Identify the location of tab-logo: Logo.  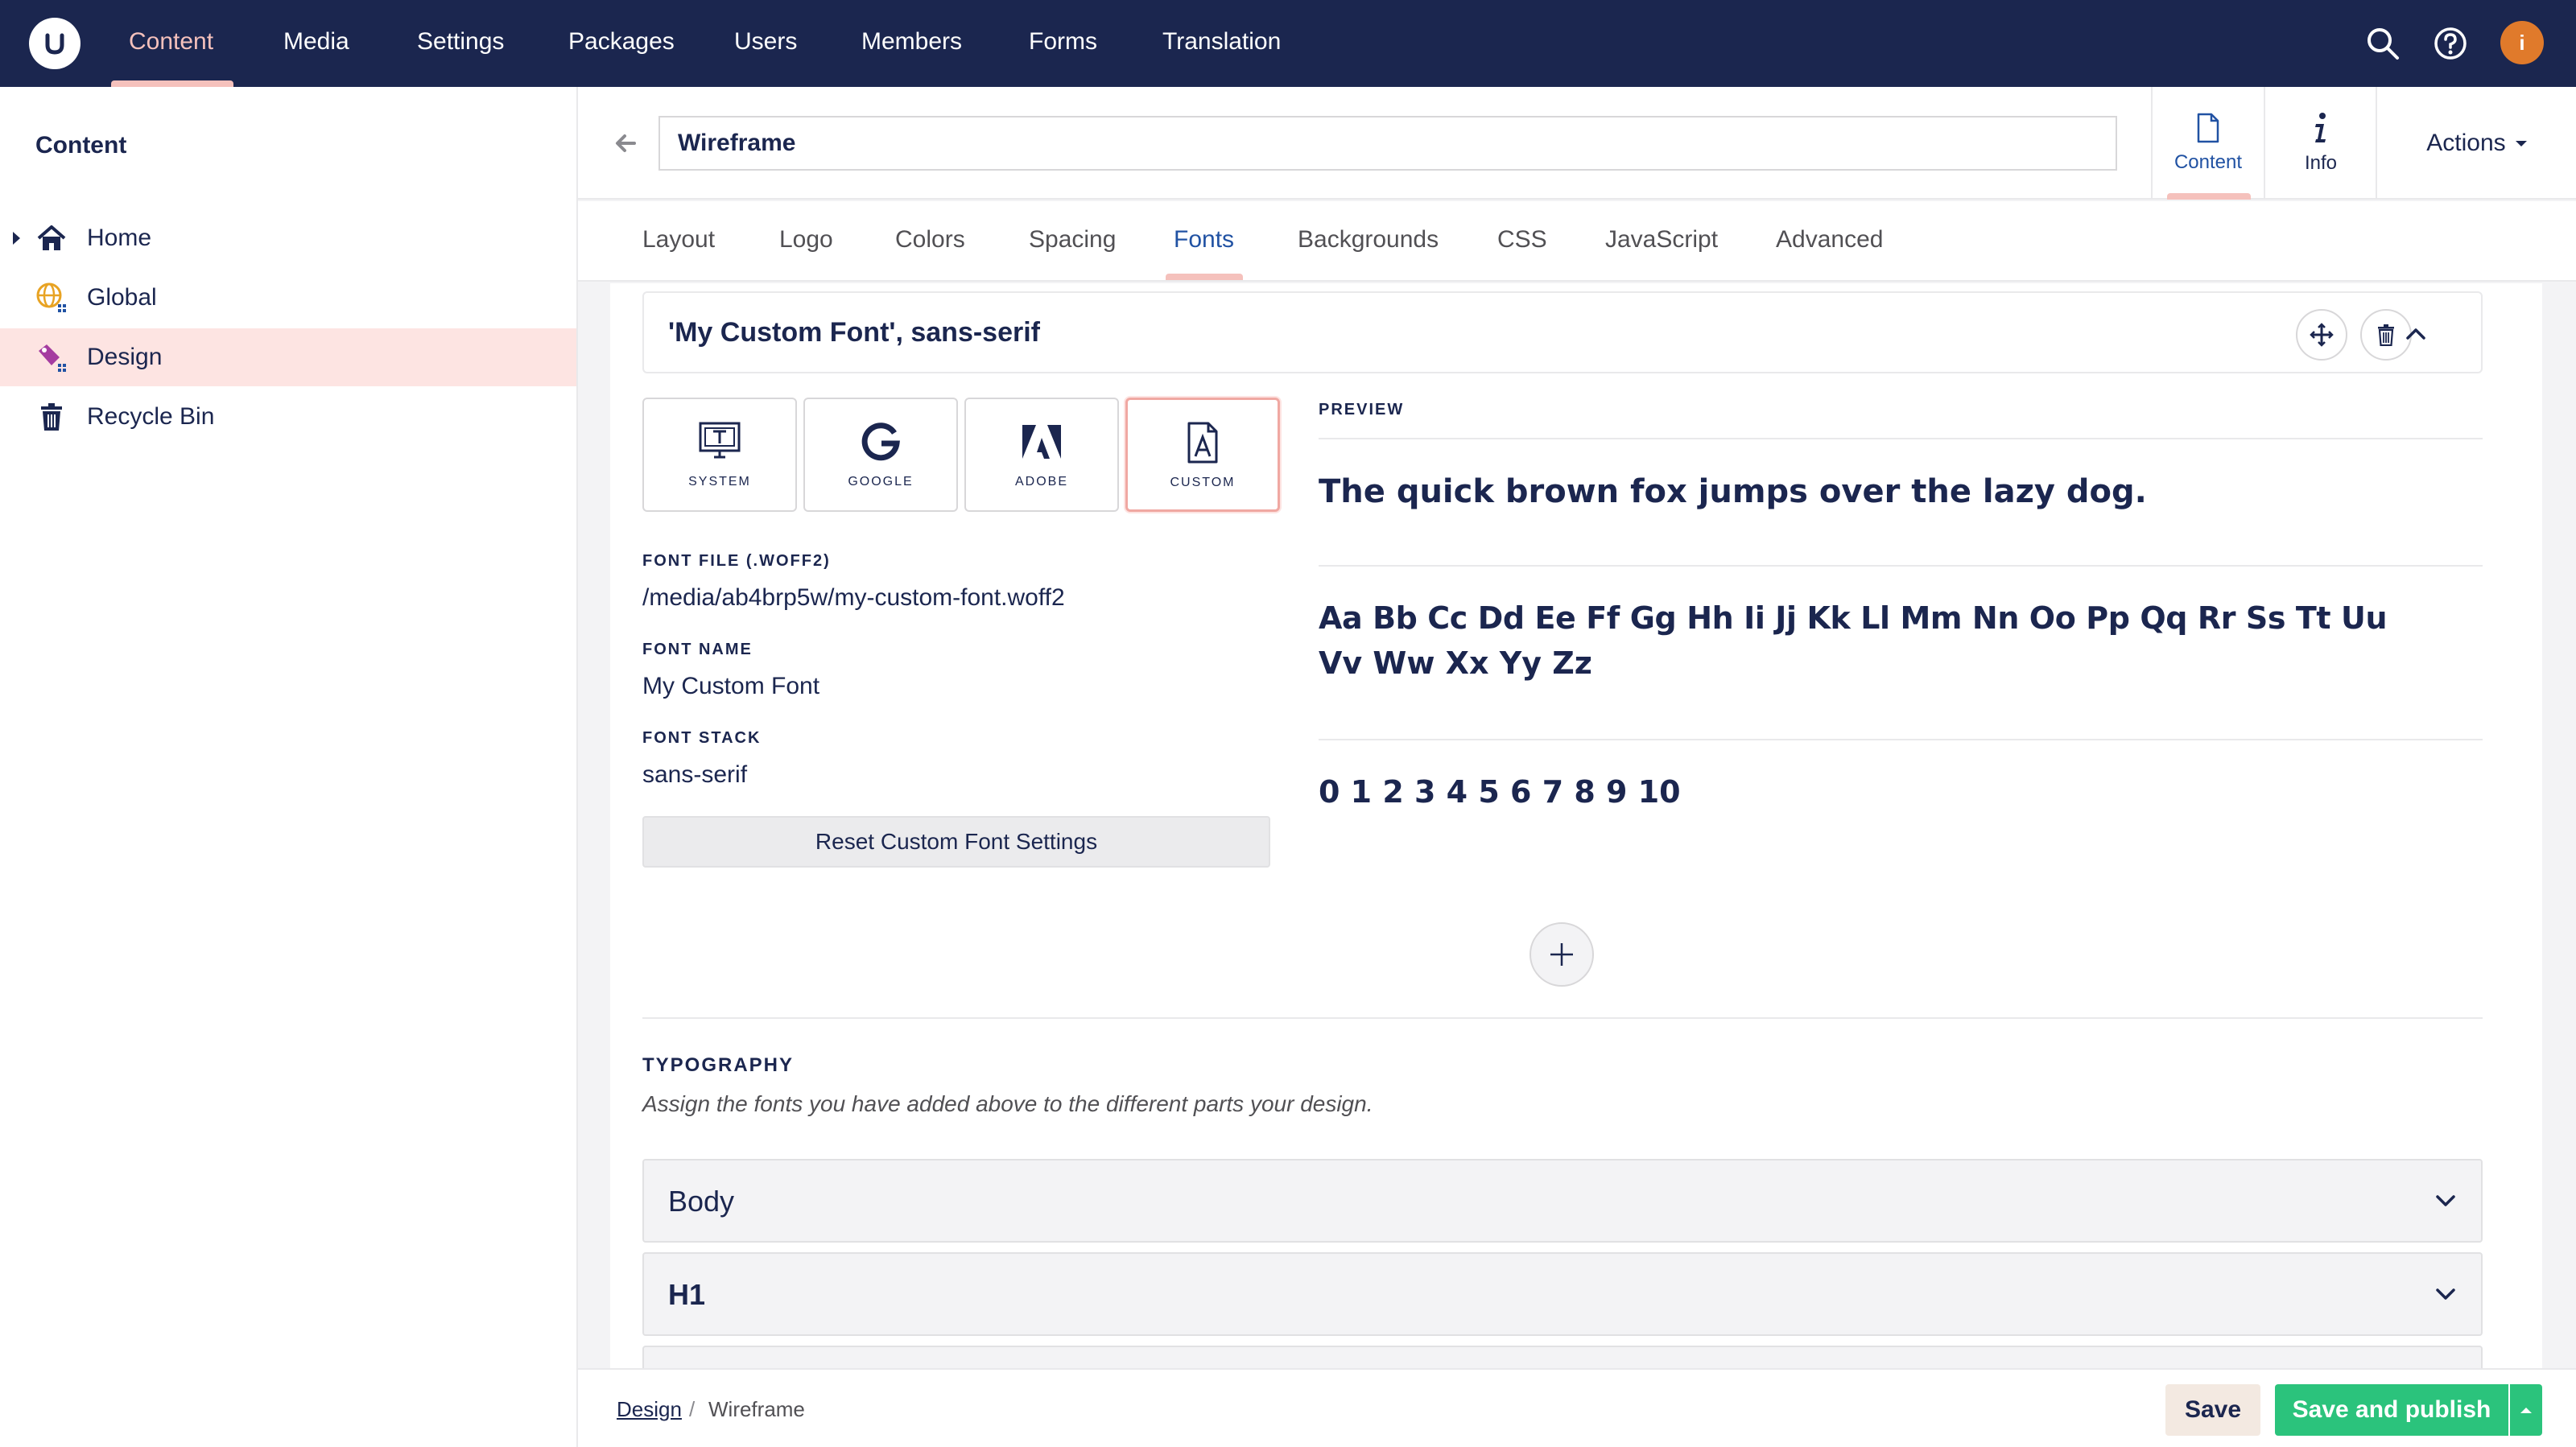
(806, 241).